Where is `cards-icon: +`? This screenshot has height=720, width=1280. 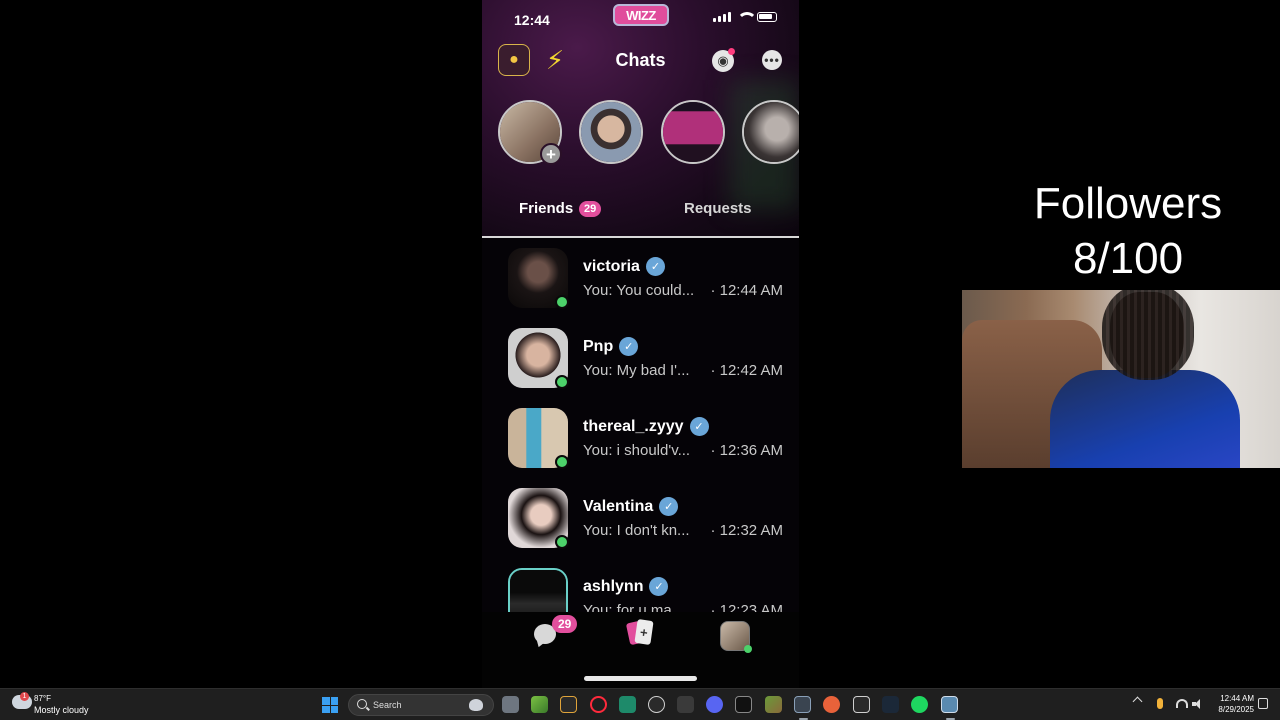 cards-icon: + is located at coordinates (639, 632).